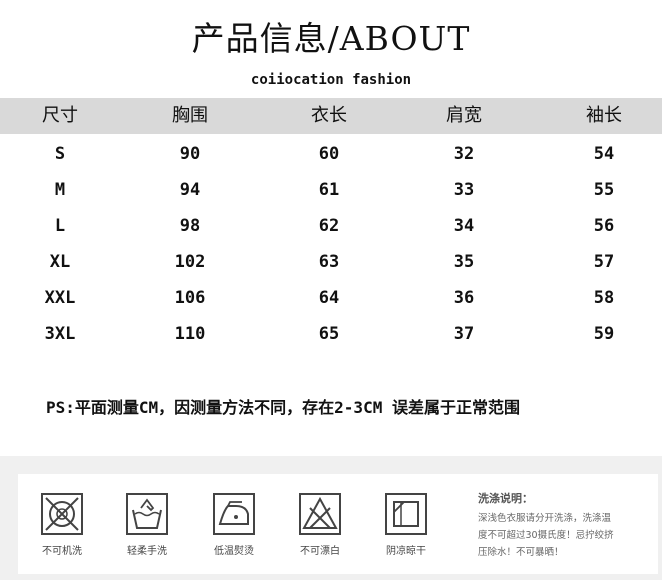 The height and width of the screenshot is (580, 662). I want to click on cell-shoulder: 34, so click(464, 226).